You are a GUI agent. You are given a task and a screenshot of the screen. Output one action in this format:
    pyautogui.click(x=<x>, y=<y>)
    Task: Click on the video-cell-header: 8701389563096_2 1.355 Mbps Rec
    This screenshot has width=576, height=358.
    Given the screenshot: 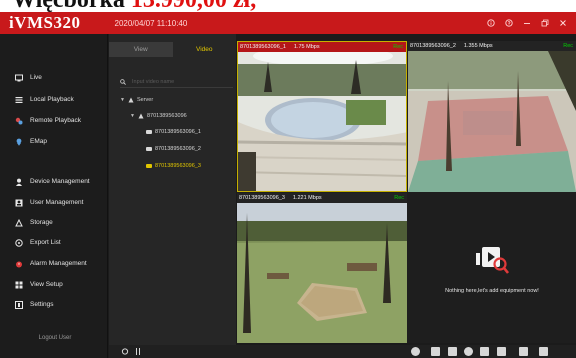 What is the action you would take?
    pyautogui.click(x=492, y=46)
    